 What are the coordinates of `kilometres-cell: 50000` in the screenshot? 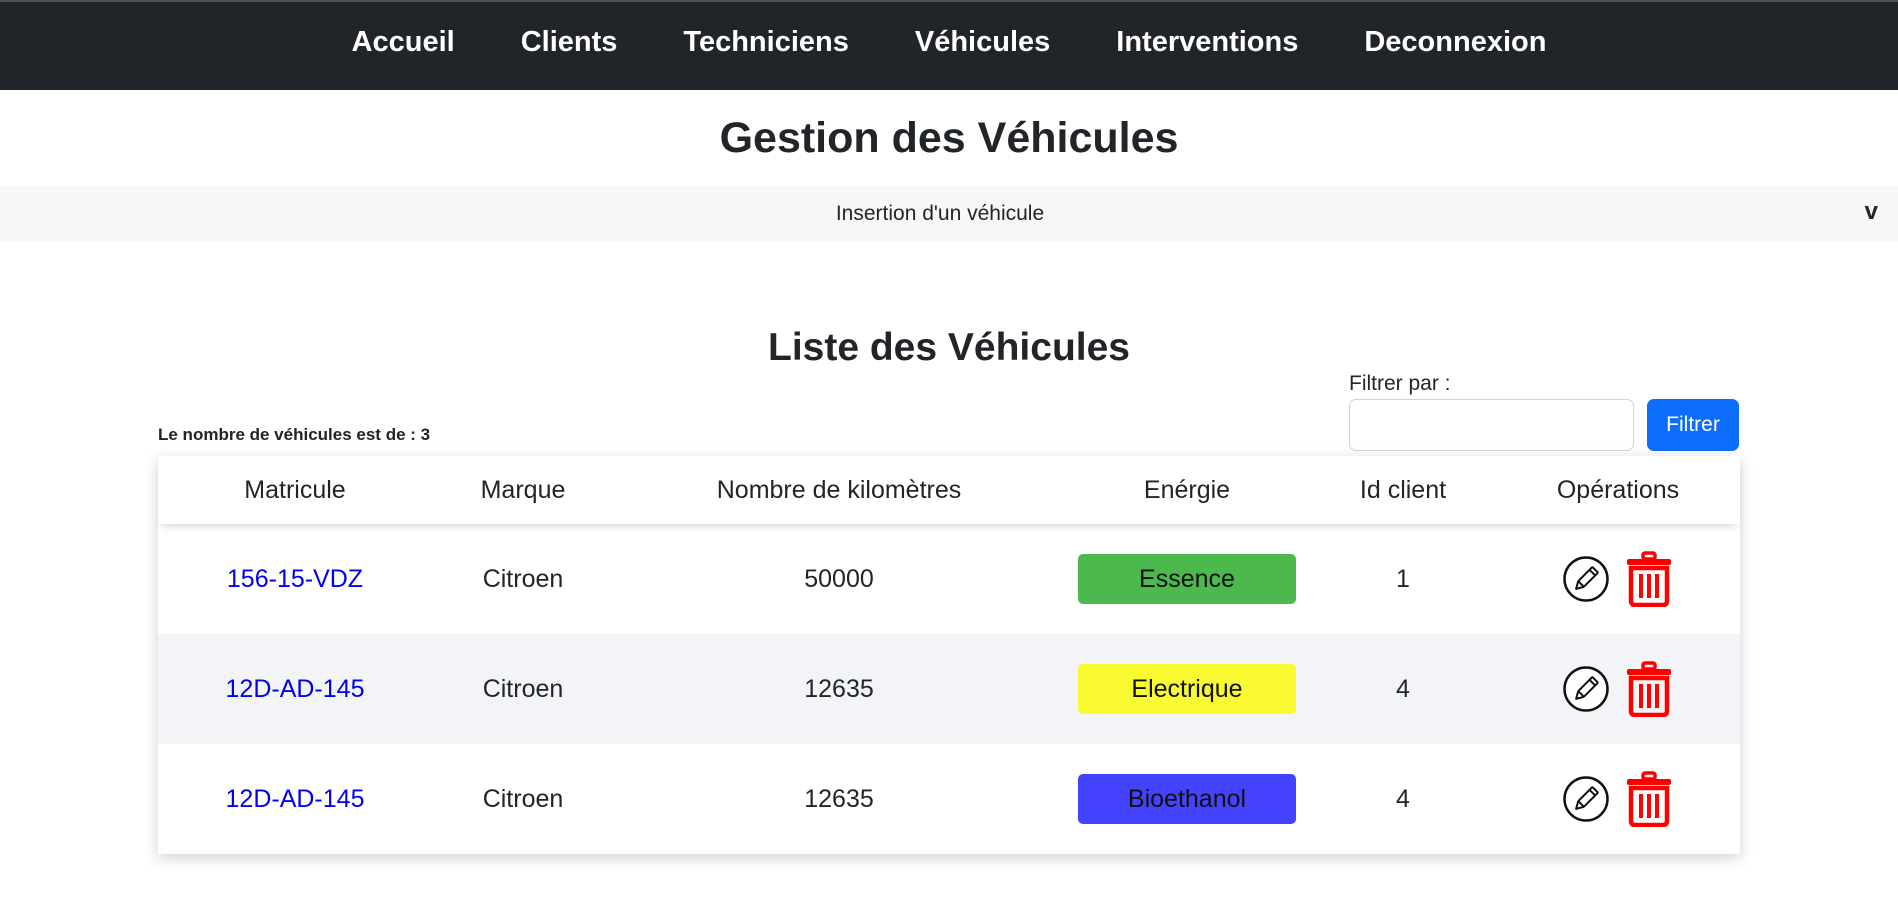 It's located at (839, 578).